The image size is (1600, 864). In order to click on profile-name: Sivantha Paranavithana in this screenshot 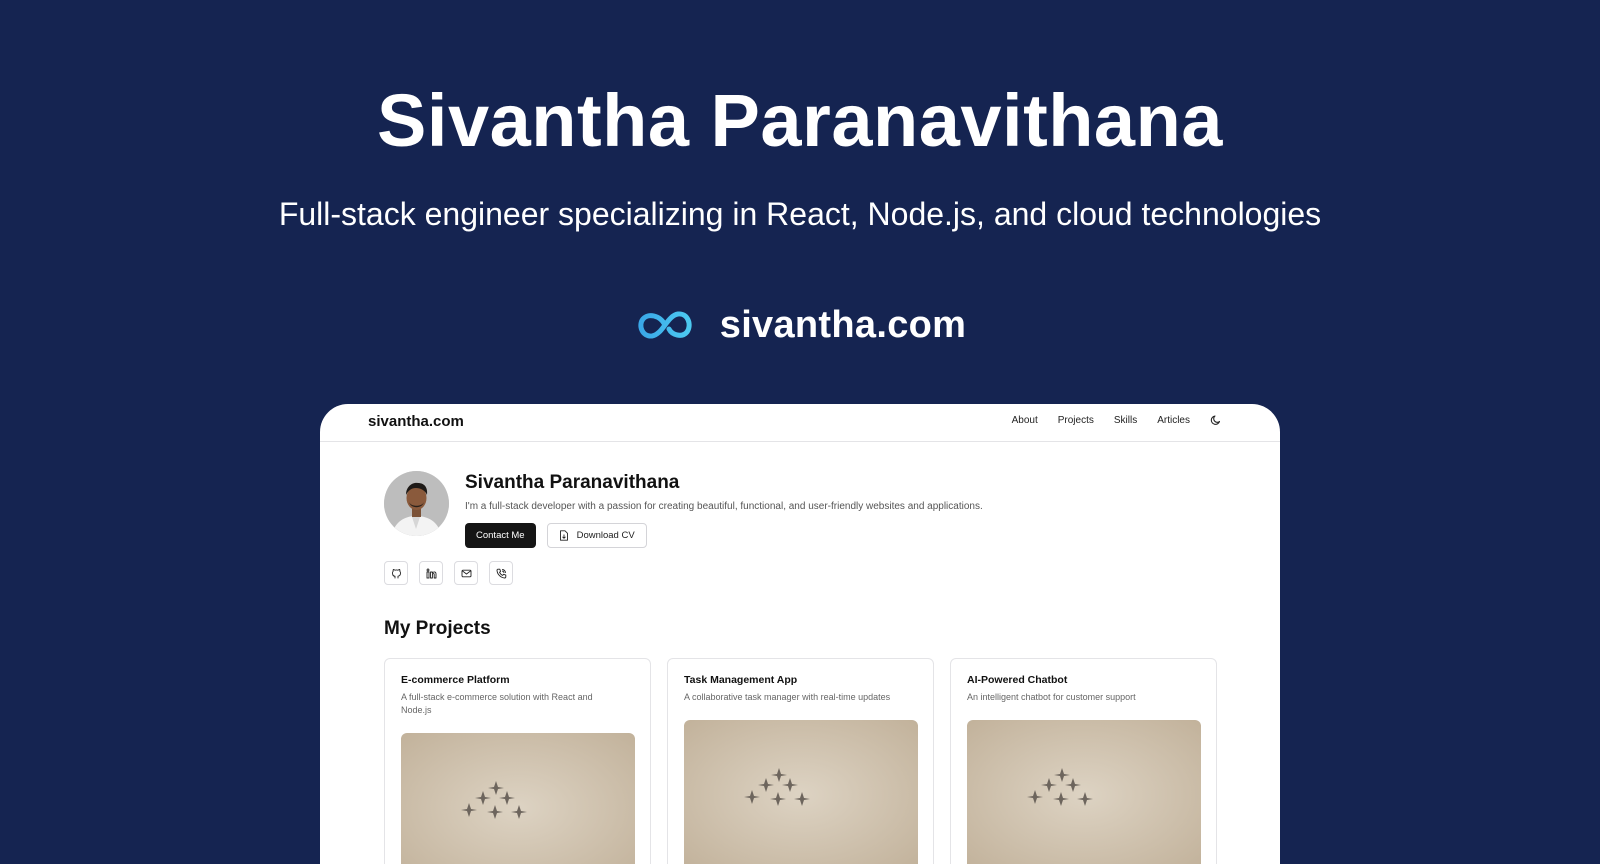, I will do `click(572, 482)`.